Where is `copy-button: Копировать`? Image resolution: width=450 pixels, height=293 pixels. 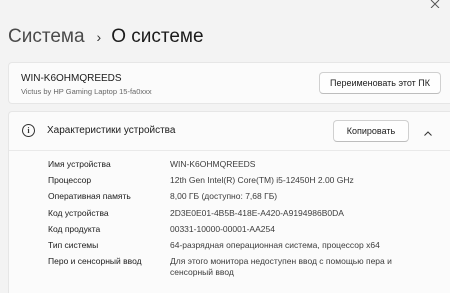
copy-button: Копировать is located at coordinates (371, 131).